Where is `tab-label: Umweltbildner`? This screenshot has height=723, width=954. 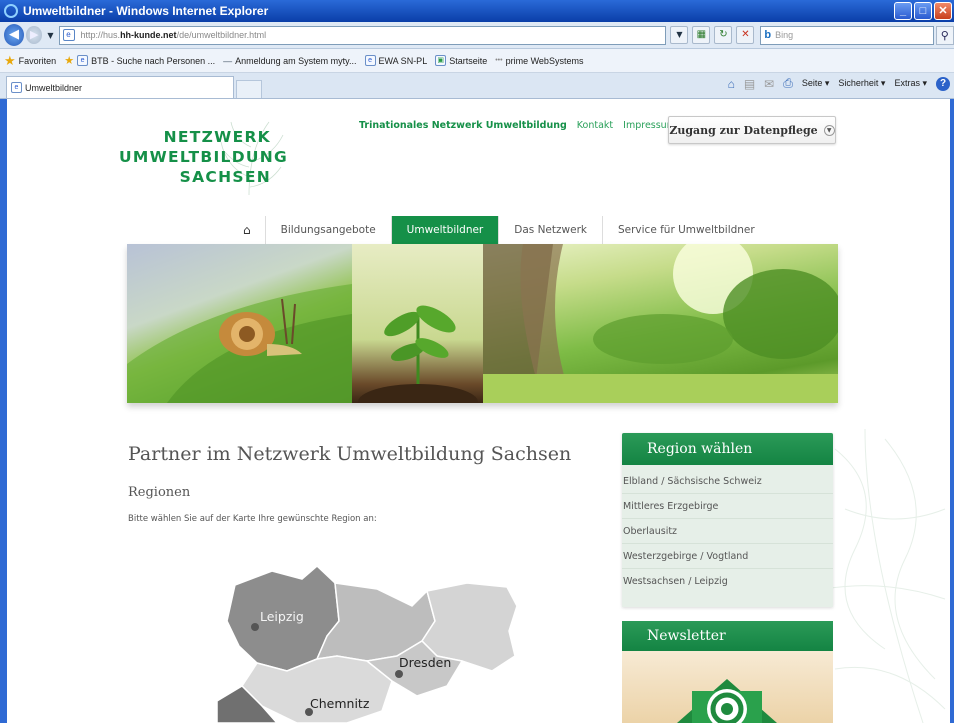 tab-label: Umweltbildner is located at coordinates (54, 87).